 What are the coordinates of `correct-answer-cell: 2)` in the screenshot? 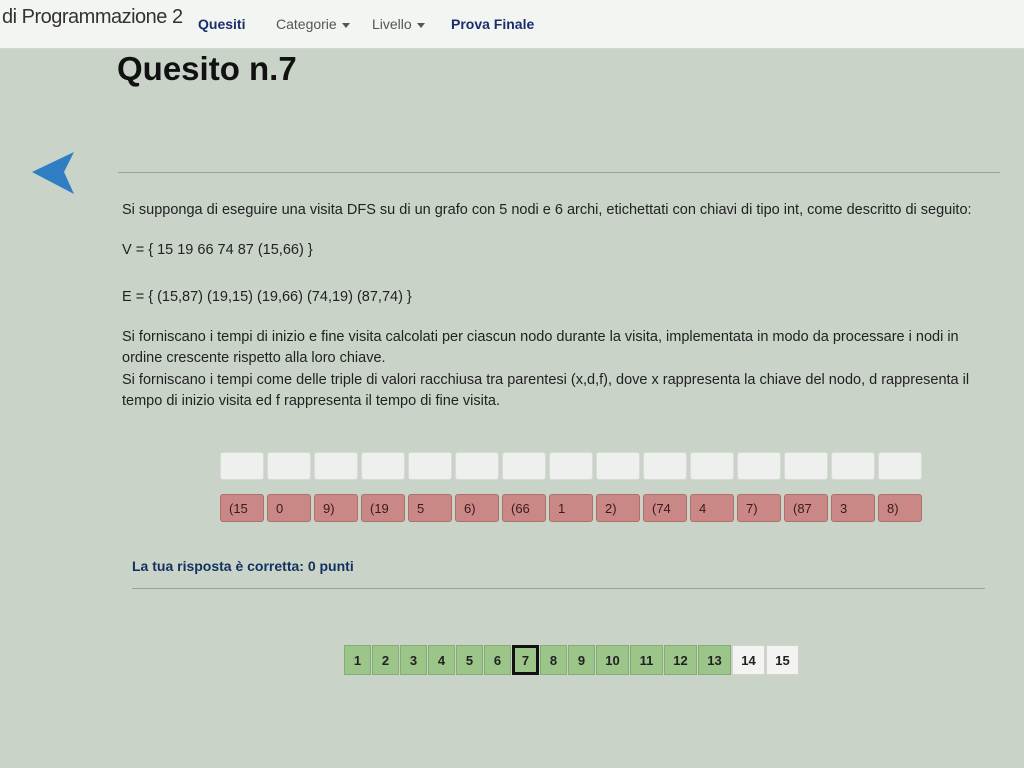 It's located at (618, 508).